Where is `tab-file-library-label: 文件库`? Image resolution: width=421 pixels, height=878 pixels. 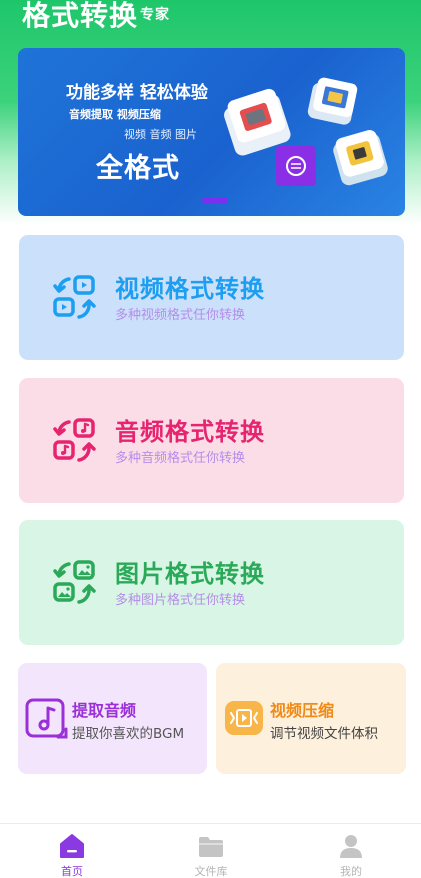
tab-file-library-label: 文件库 is located at coordinates (211, 871).